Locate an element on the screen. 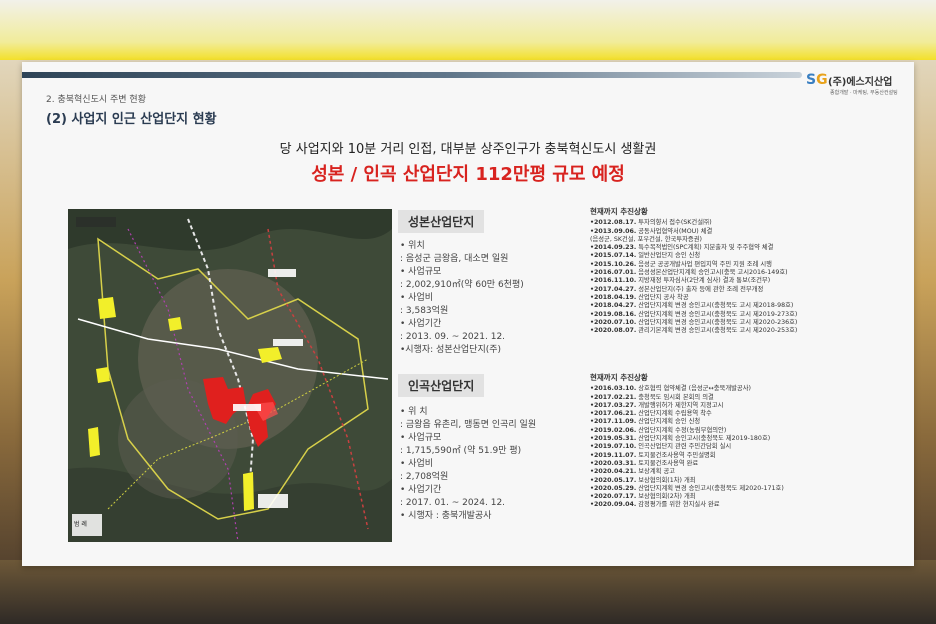 The image size is (936, 624). status-item: •2020.09.04. 감정평가를 위한 현지실사 완료 is located at coordinates (655, 505).